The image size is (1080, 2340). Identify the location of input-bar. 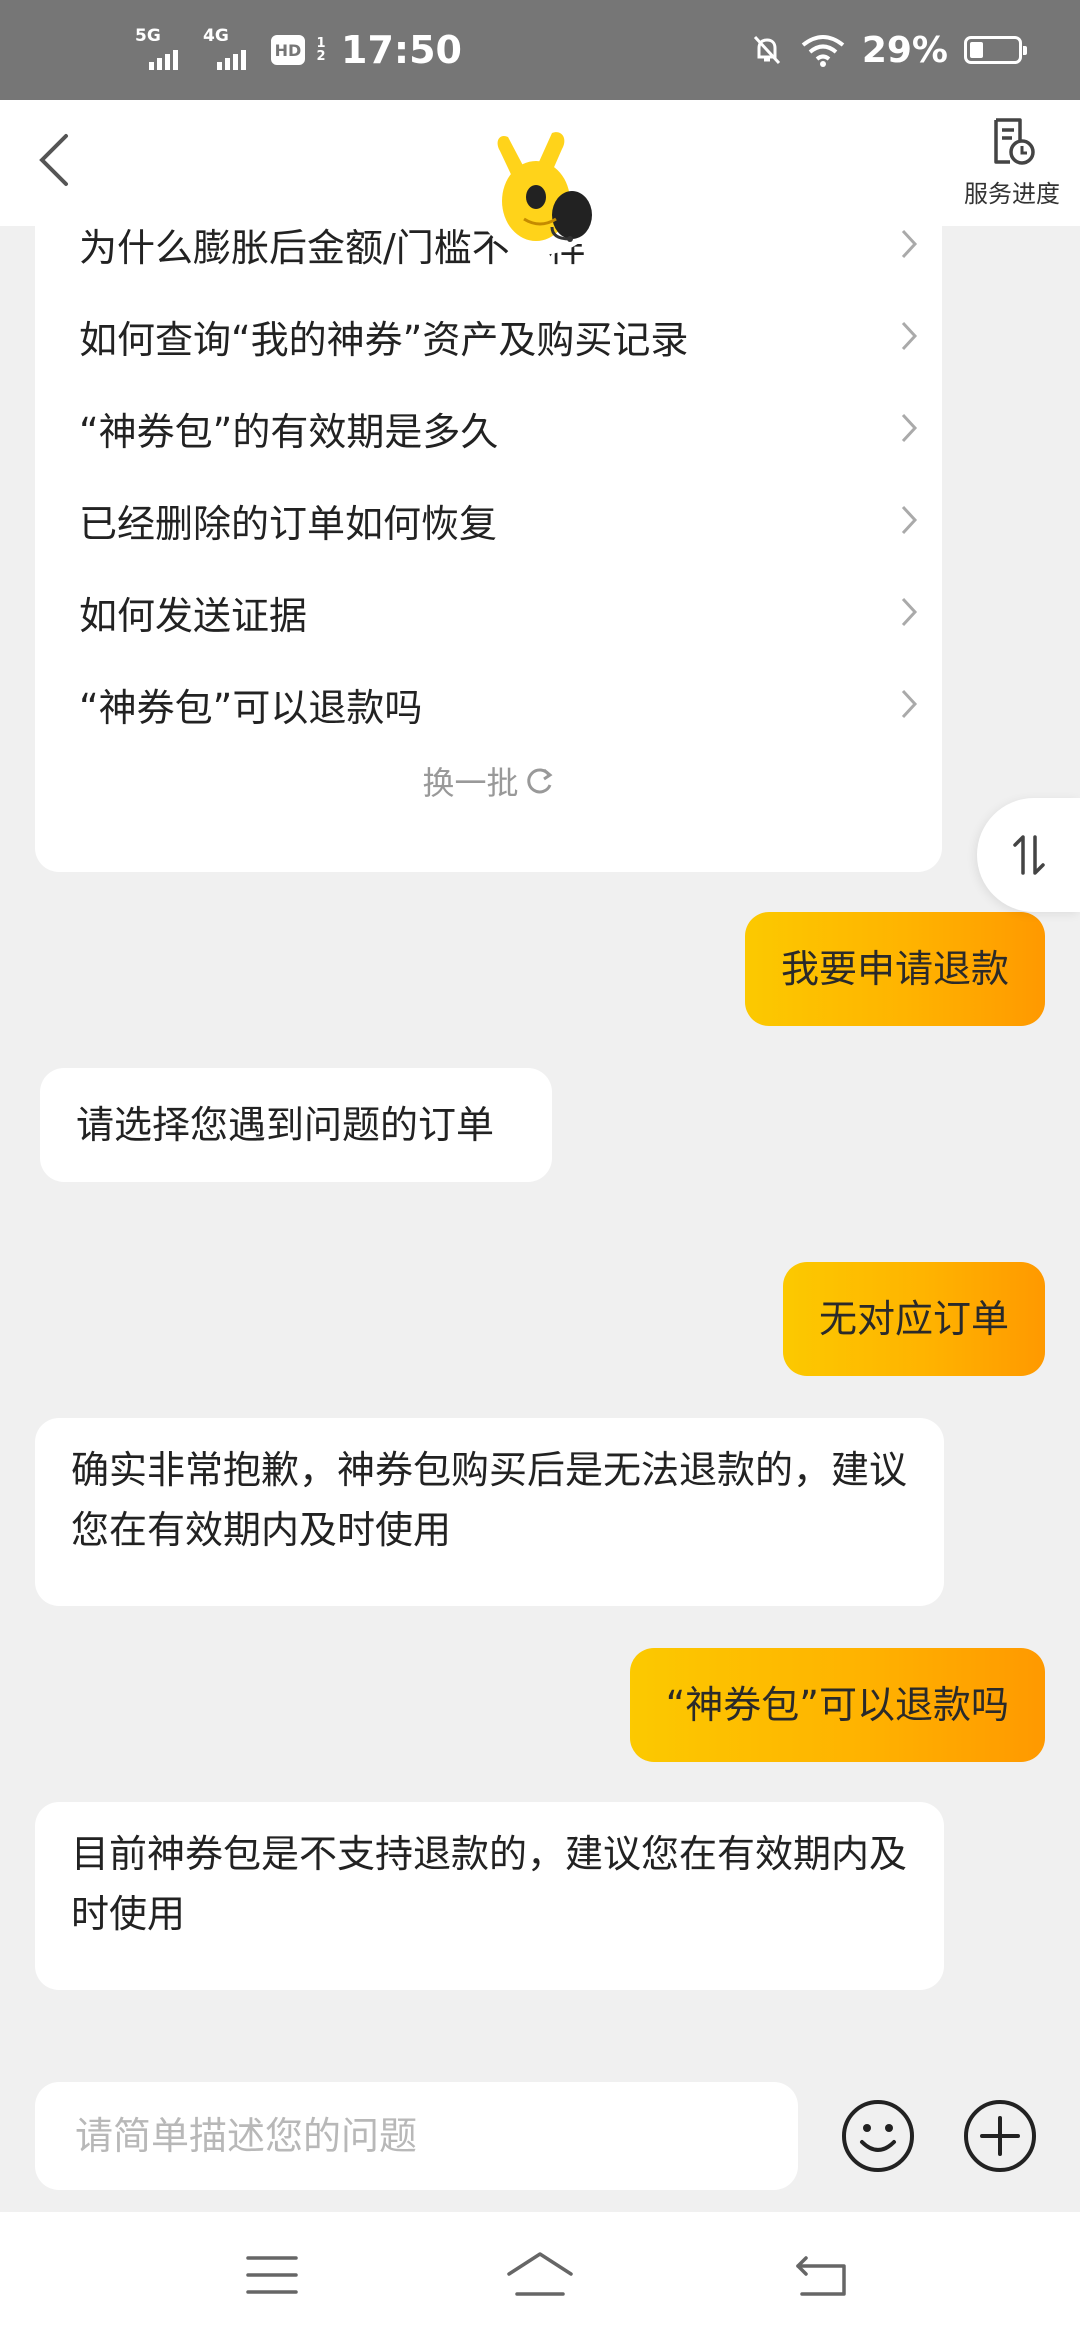
(540, 2134).